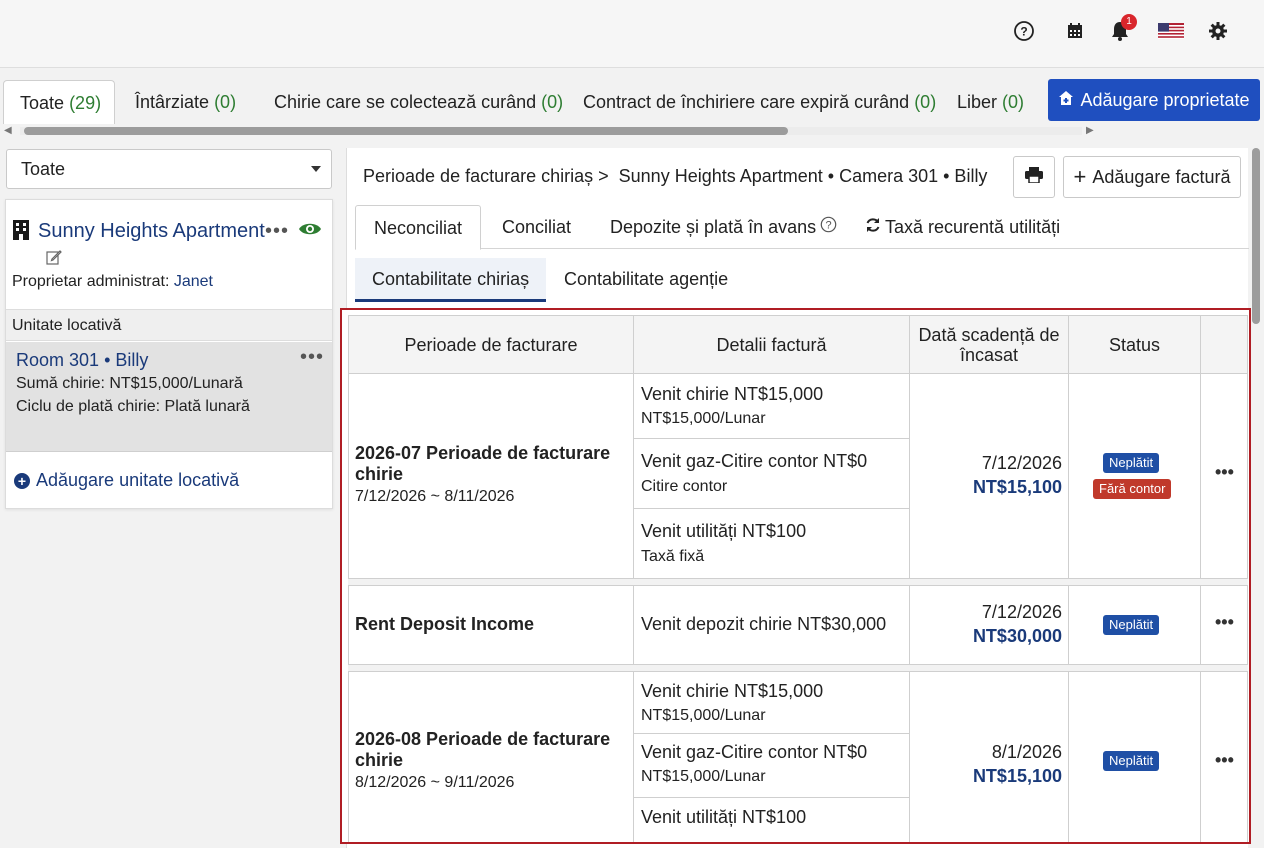 This screenshot has height=848, width=1264. Describe the element at coordinates (1026, 752) in the screenshot. I see `due-date: 8/1/2026` at that location.